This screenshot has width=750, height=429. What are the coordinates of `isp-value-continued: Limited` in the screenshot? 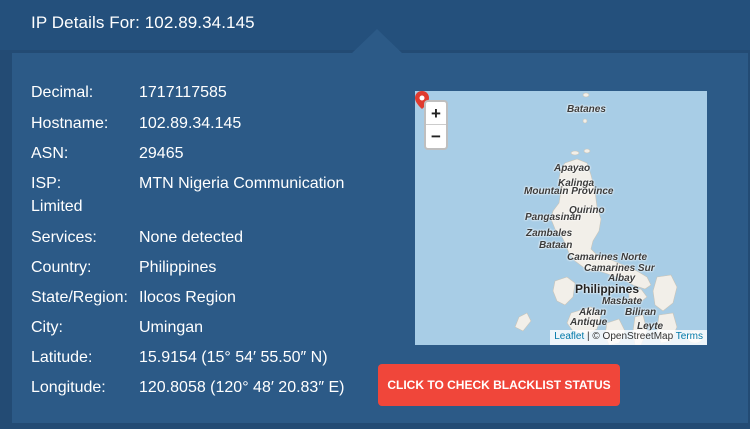 It's located at (57, 206).